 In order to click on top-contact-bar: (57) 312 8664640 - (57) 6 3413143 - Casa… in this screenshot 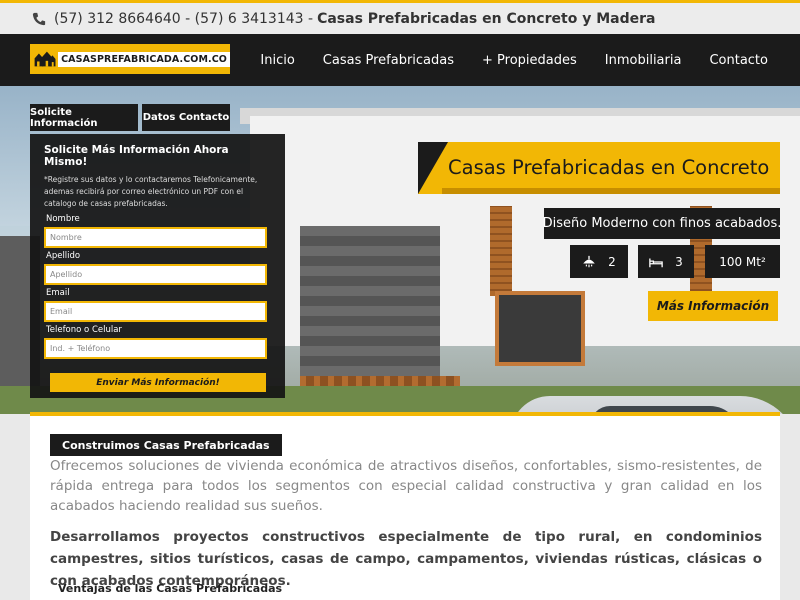, I will do `click(400, 17)`.